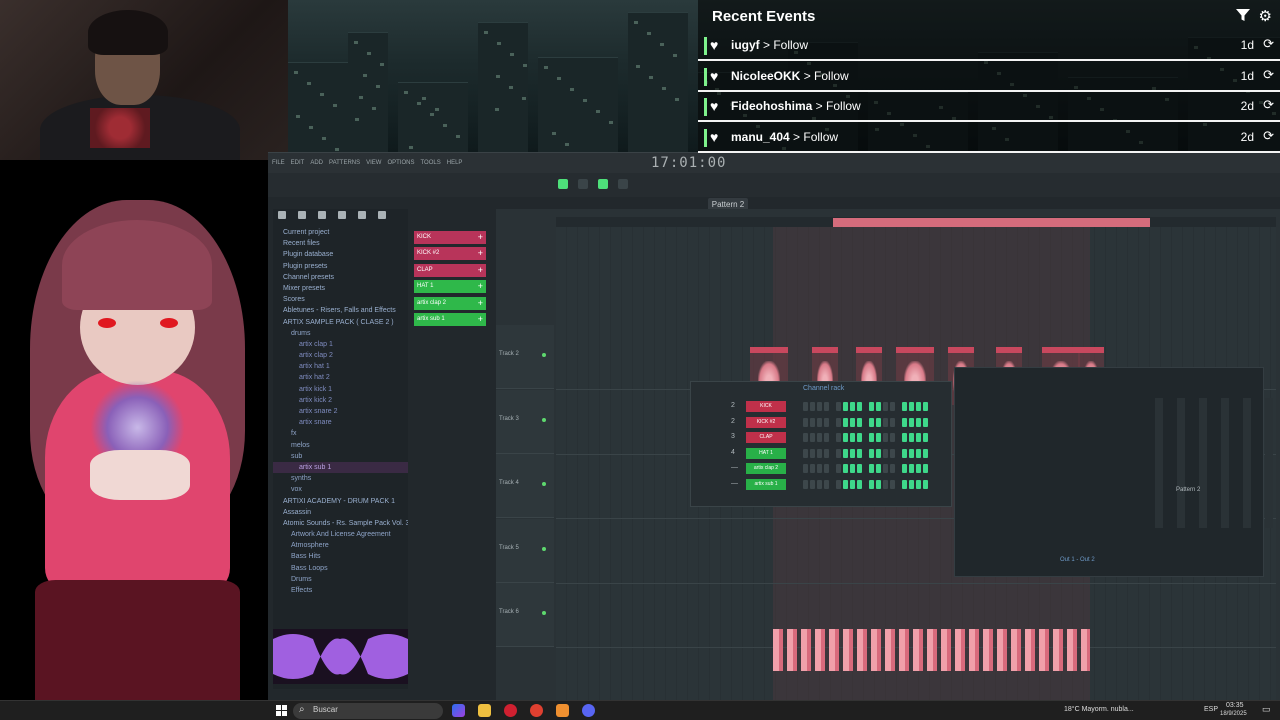  Describe the element at coordinates (340, 266) in the screenshot. I see `browser-item: Plugin presets` at that location.